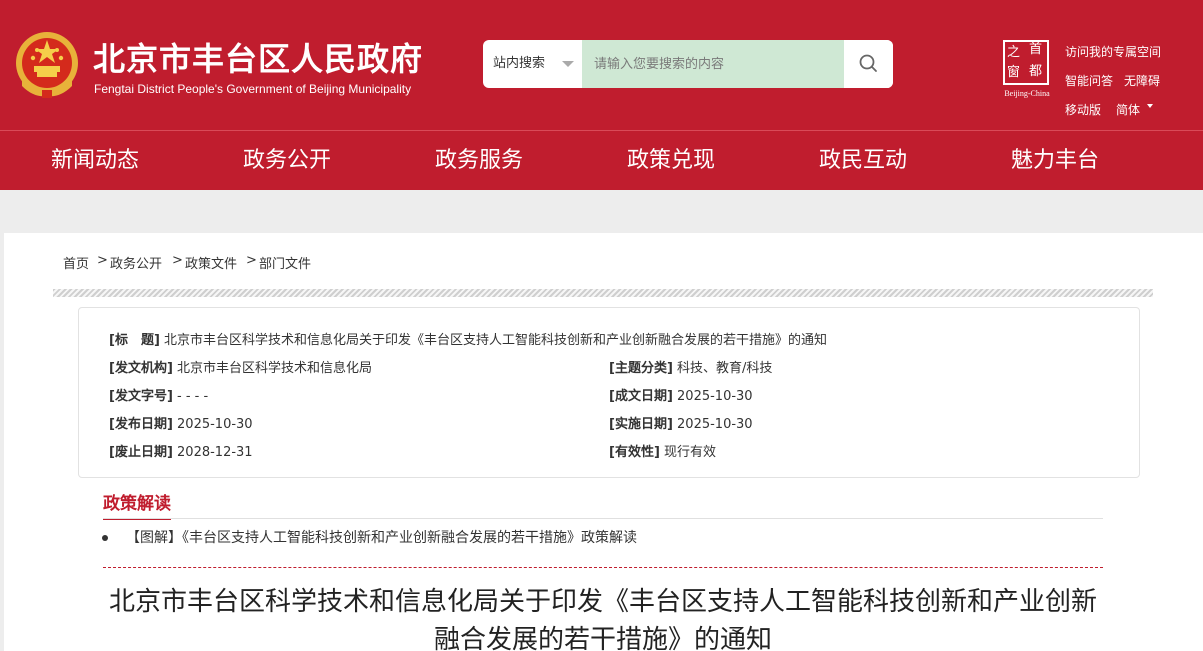 Image resolution: width=1203 pixels, height=651 pixels. What do you see at coordinates (285, 262) in the screenshot?
I see `breadcrumb-dept-docs: 部门文件` at bounding box center [285, 262].